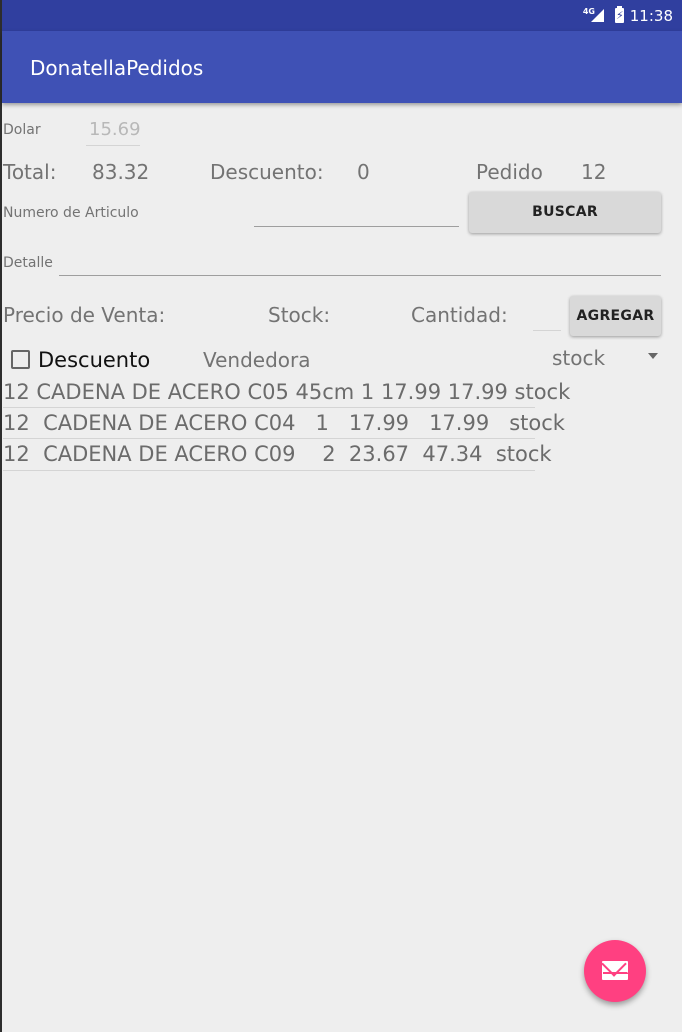  Describe the element at coordinates (597, 15) in the screenshot. I see `signal-icon` at that location.